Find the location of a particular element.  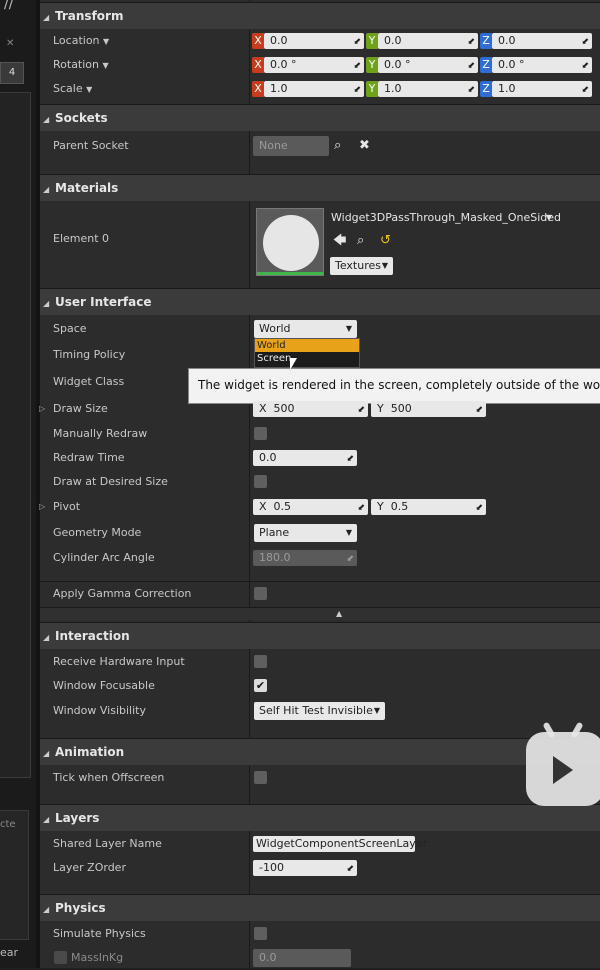

window-focusable-checkbox: ✔ is located at coordinates (260, 685).